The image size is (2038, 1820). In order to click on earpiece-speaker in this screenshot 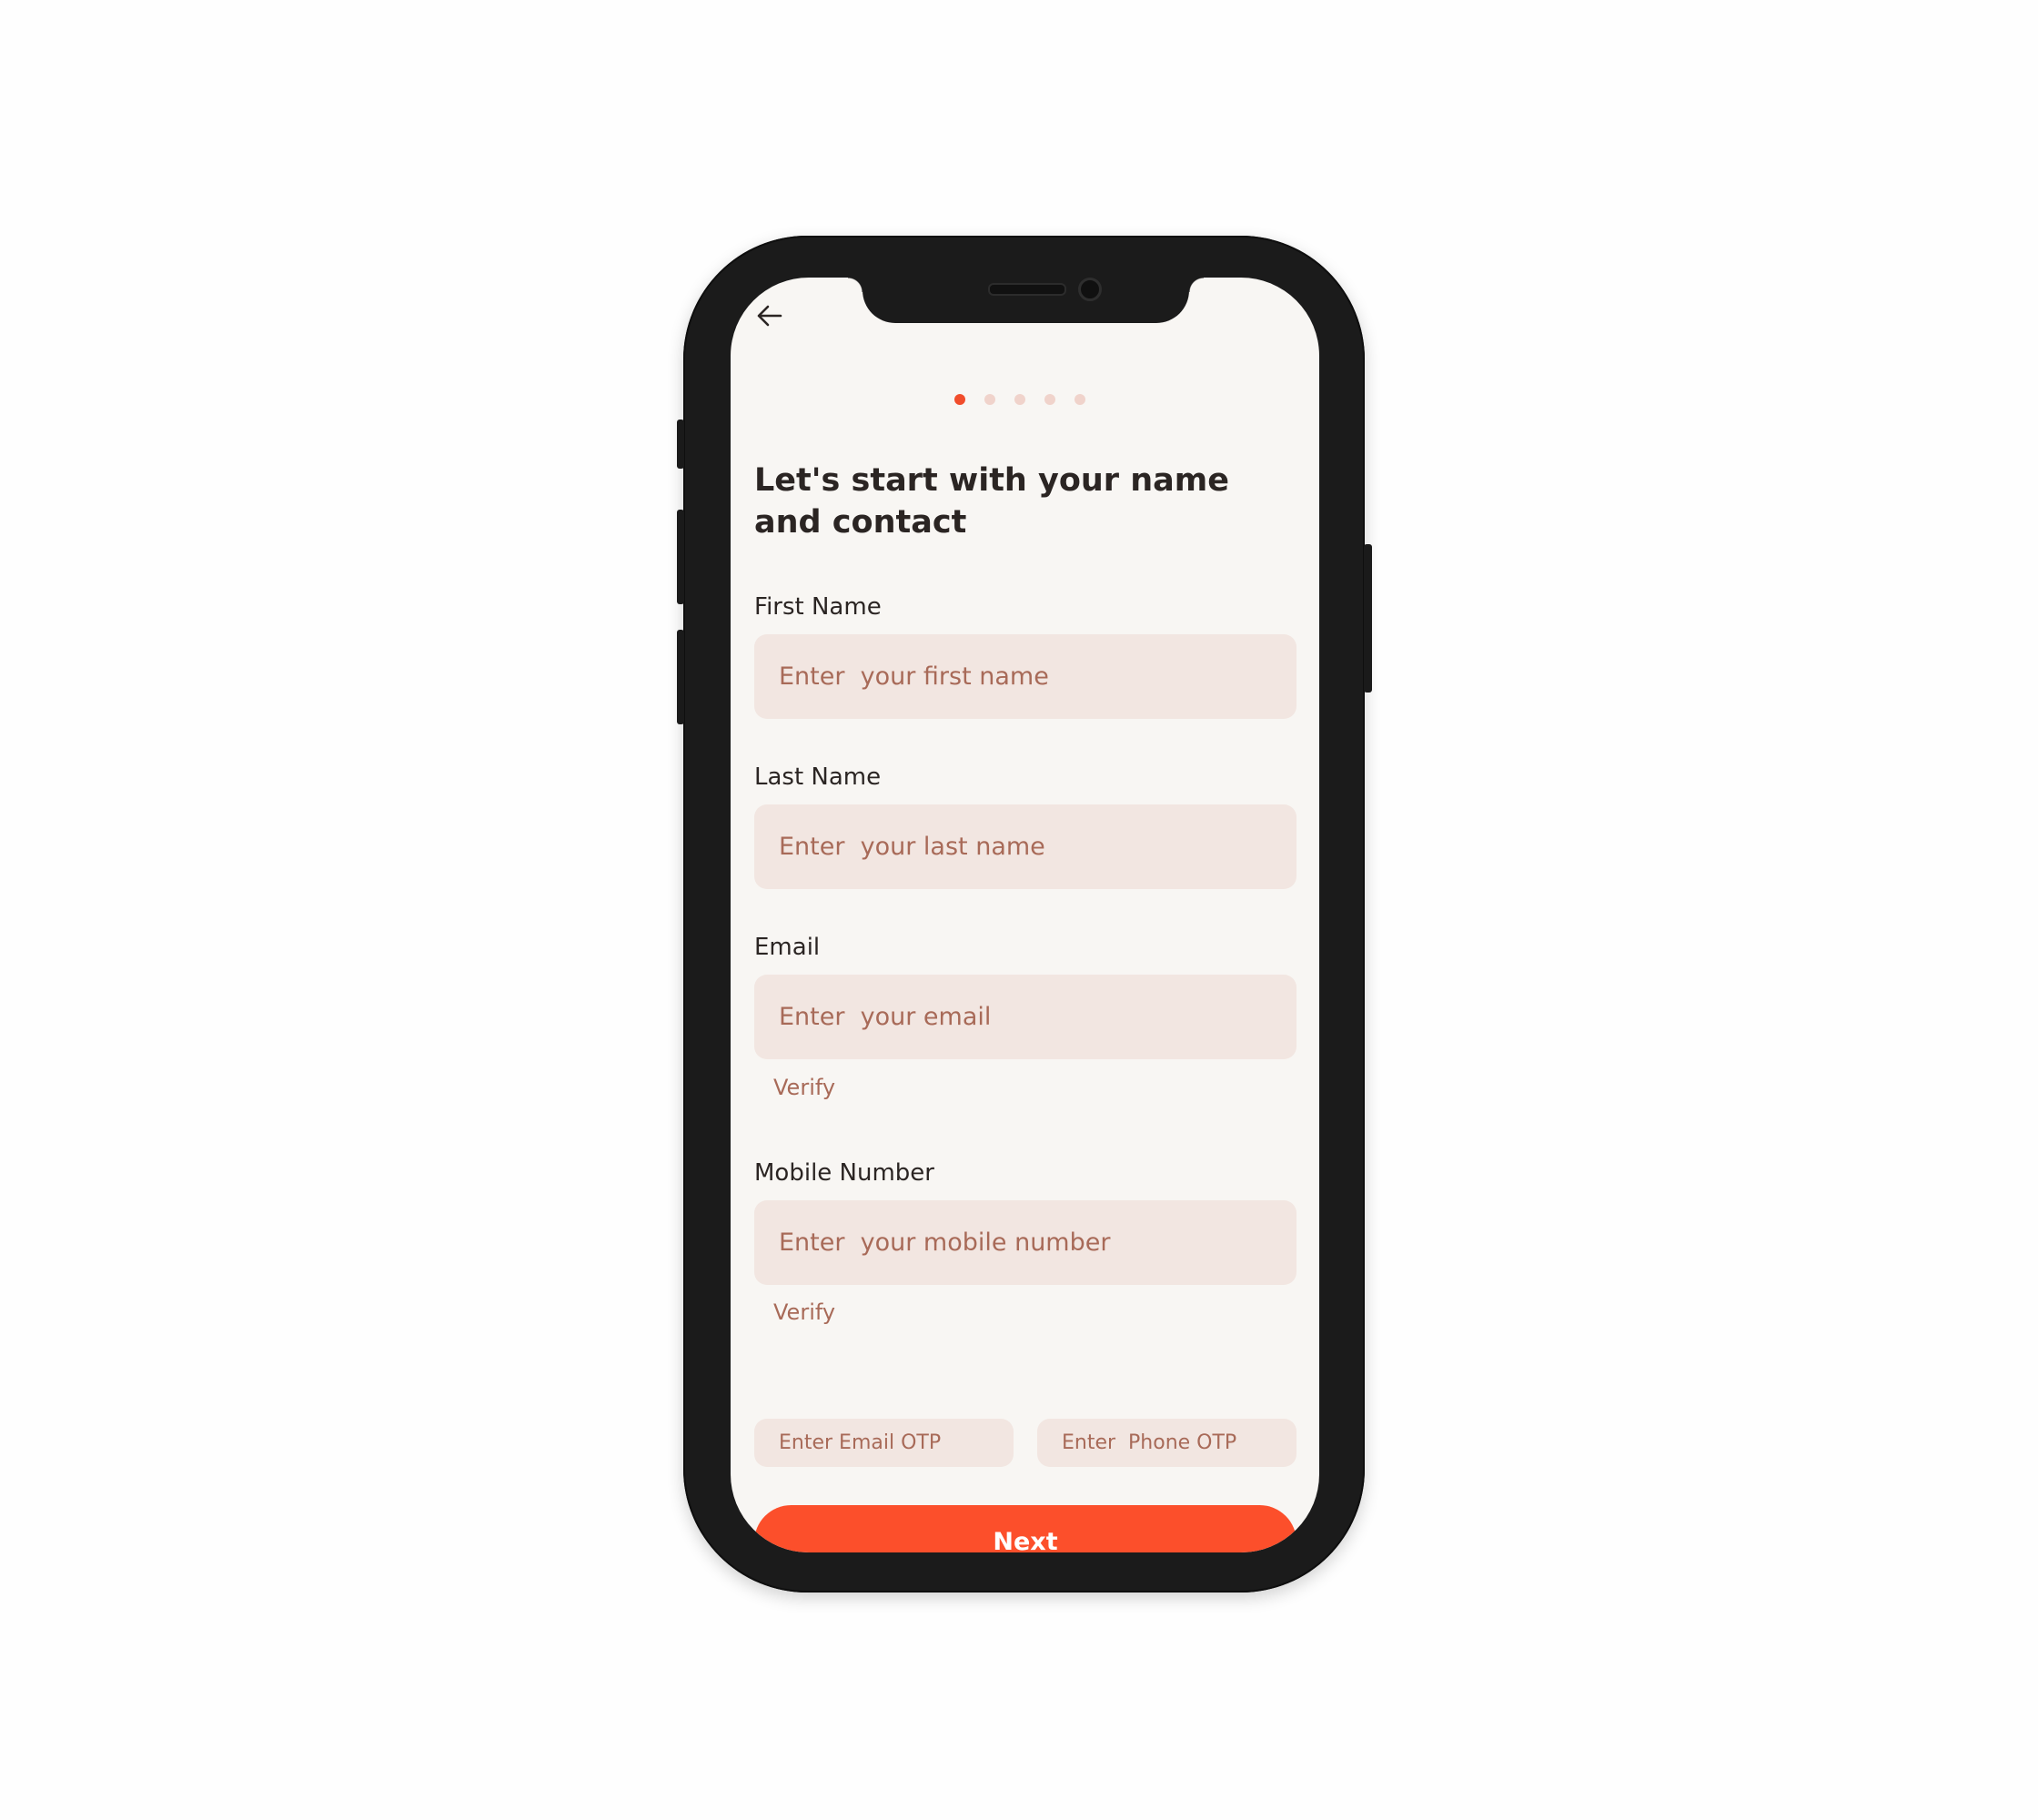, I will do `click(1027, 289)`.